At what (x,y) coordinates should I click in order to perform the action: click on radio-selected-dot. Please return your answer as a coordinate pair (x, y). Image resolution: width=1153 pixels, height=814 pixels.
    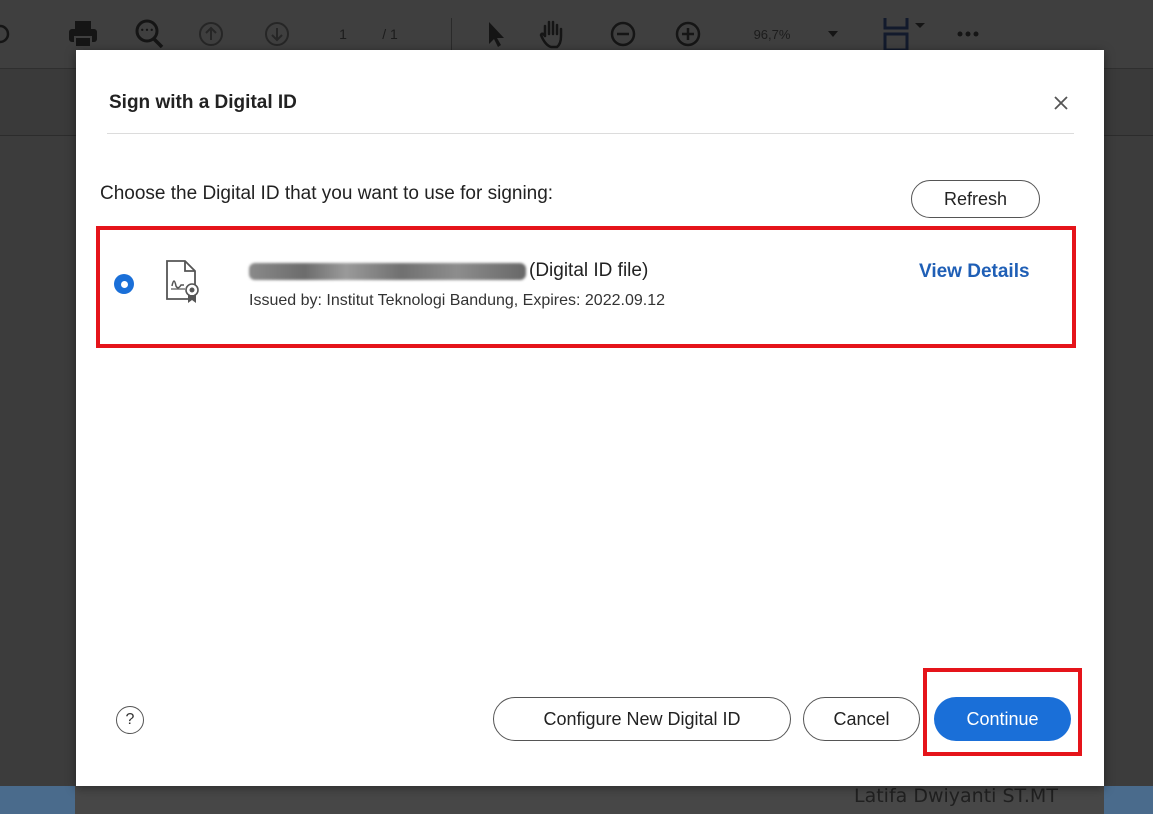
    Looking at the image, I should click on (124, 284).